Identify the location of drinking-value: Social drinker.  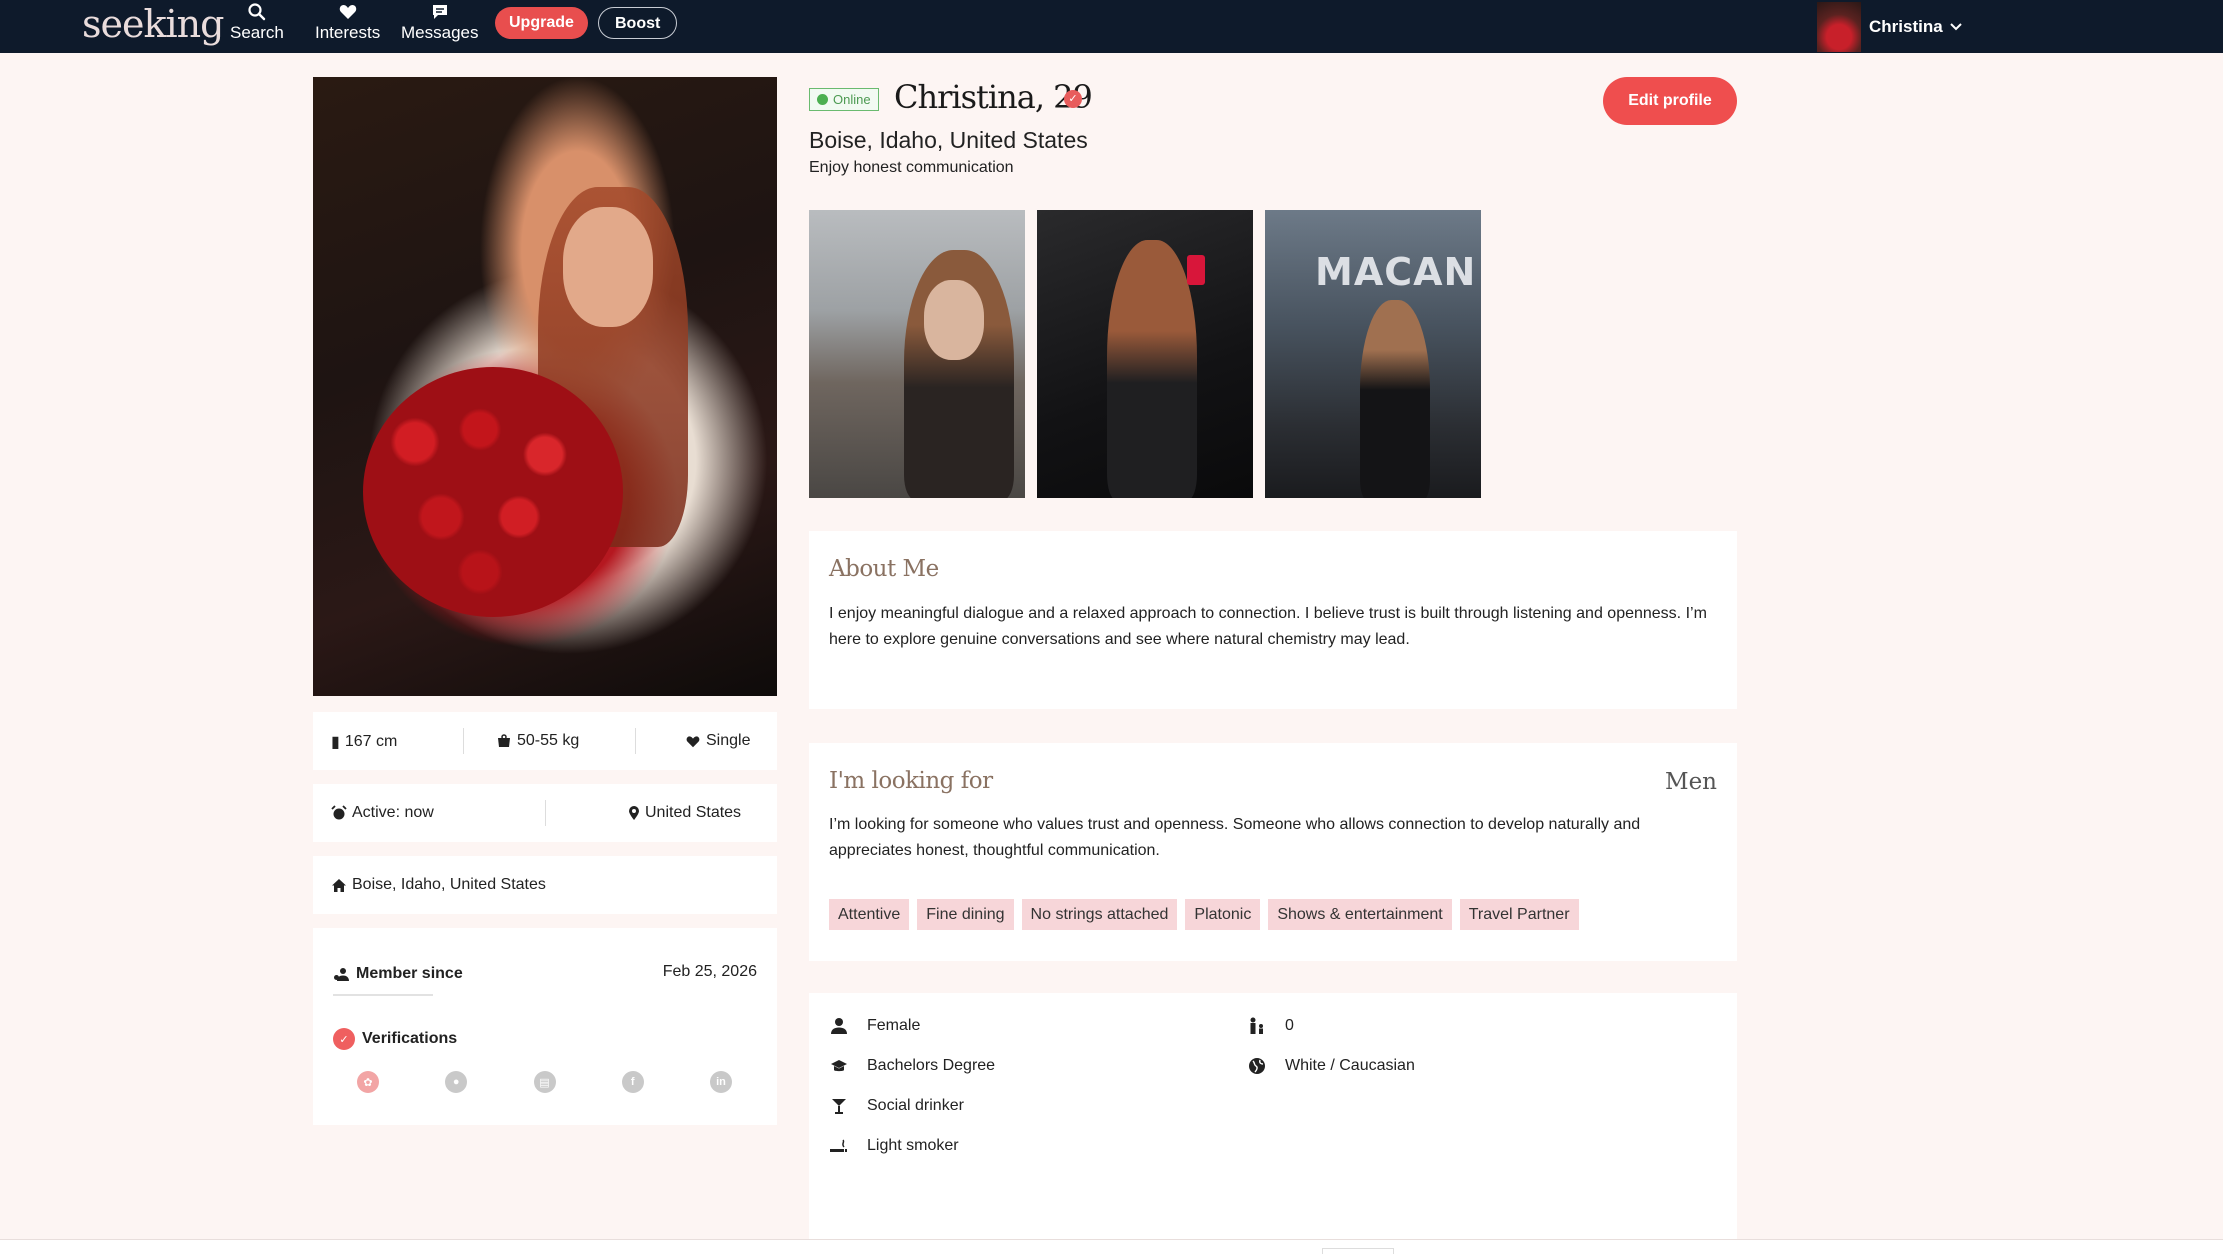
(915, 1105).